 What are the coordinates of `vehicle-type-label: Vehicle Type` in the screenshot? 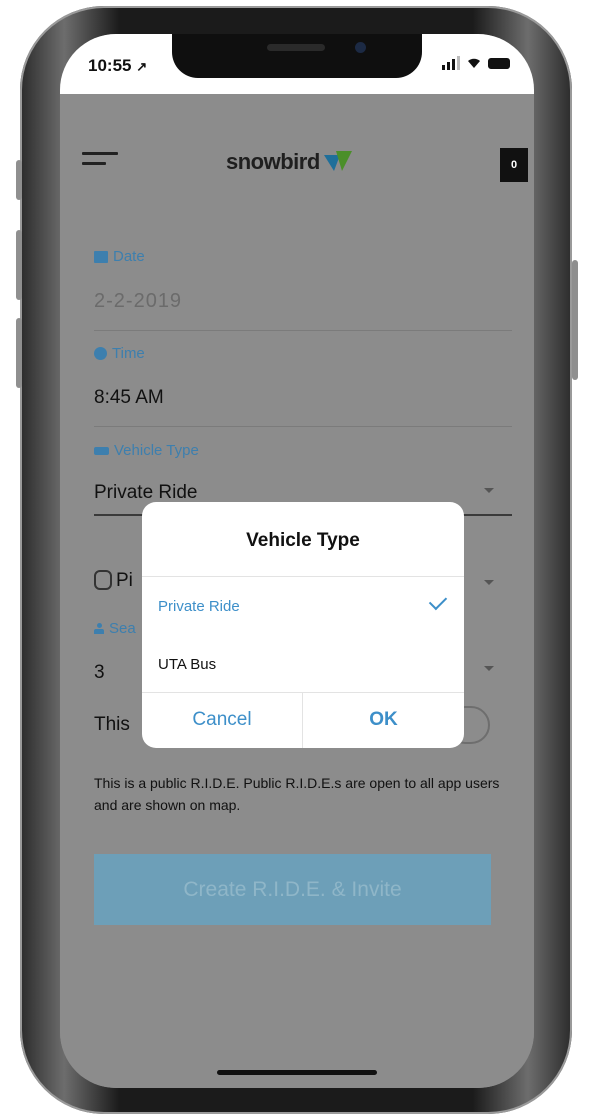 It's located at (146, 450).